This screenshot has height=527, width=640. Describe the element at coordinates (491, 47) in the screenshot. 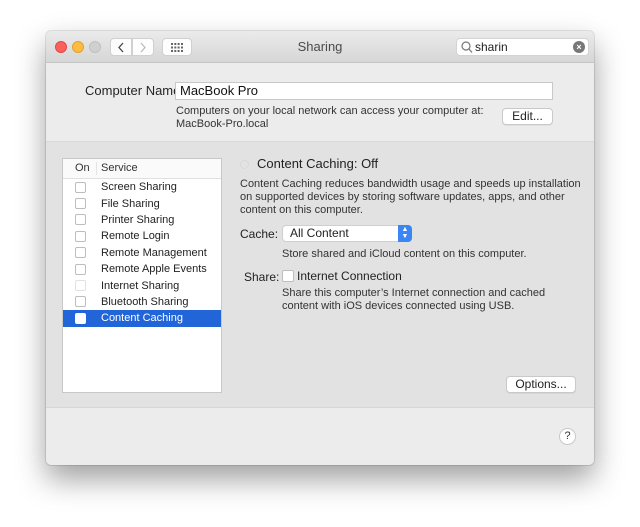

I see `search-input: sharin` at that location.